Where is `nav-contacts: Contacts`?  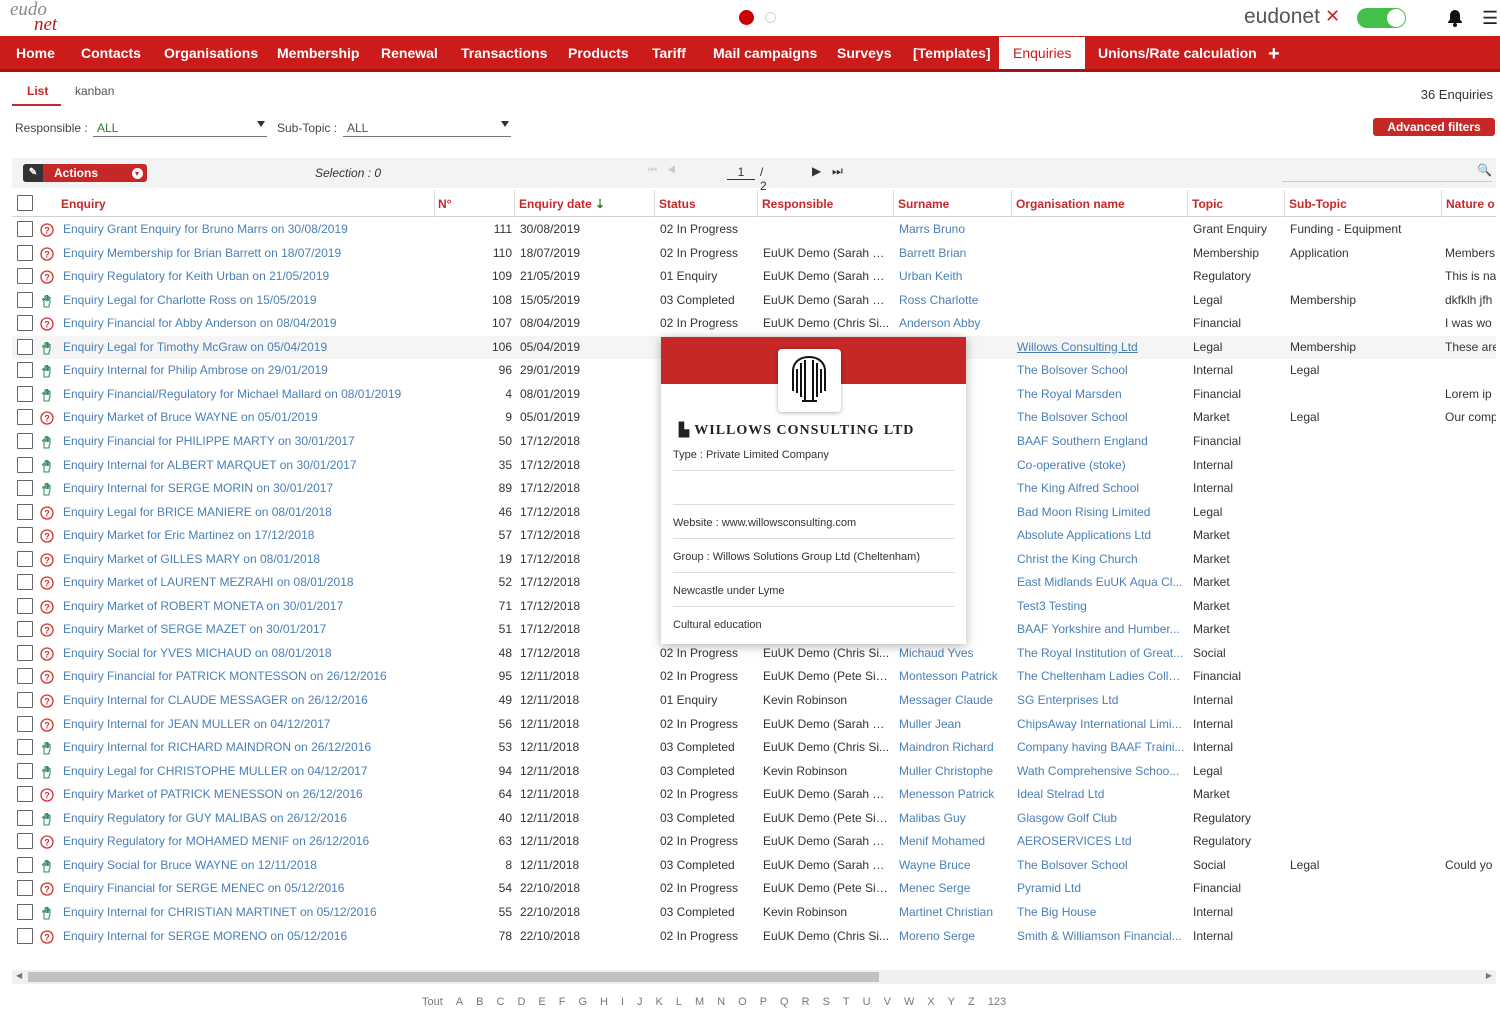 nav-contacts: Contacts is located at coordinates (111, 52).